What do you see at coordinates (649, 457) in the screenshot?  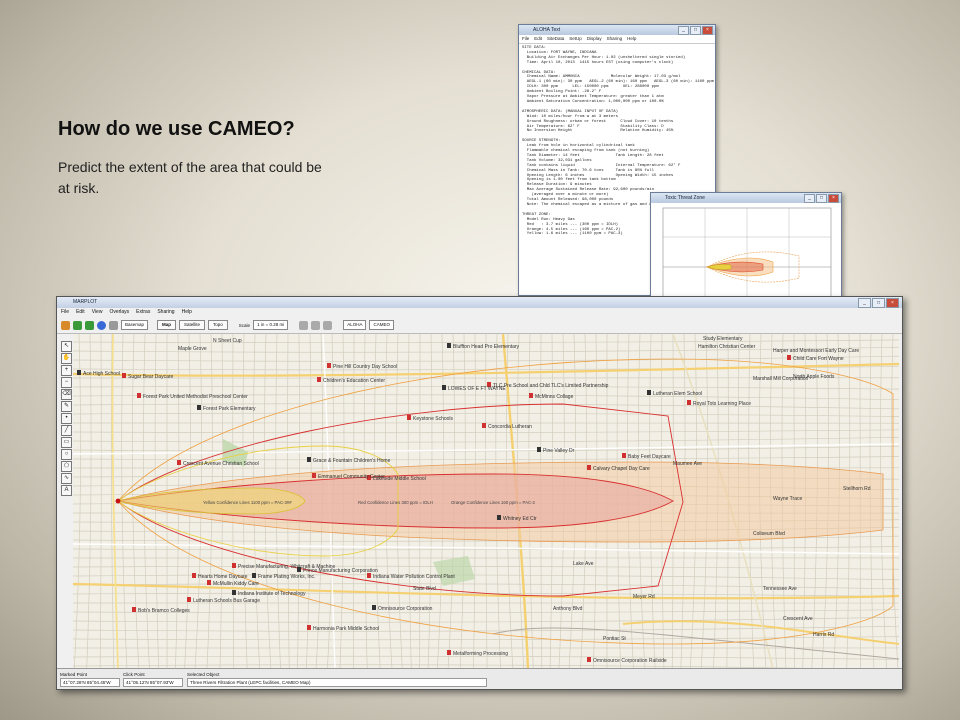 I see `map-label: Baby Feet Daycare` at bounding box center [649, 457].